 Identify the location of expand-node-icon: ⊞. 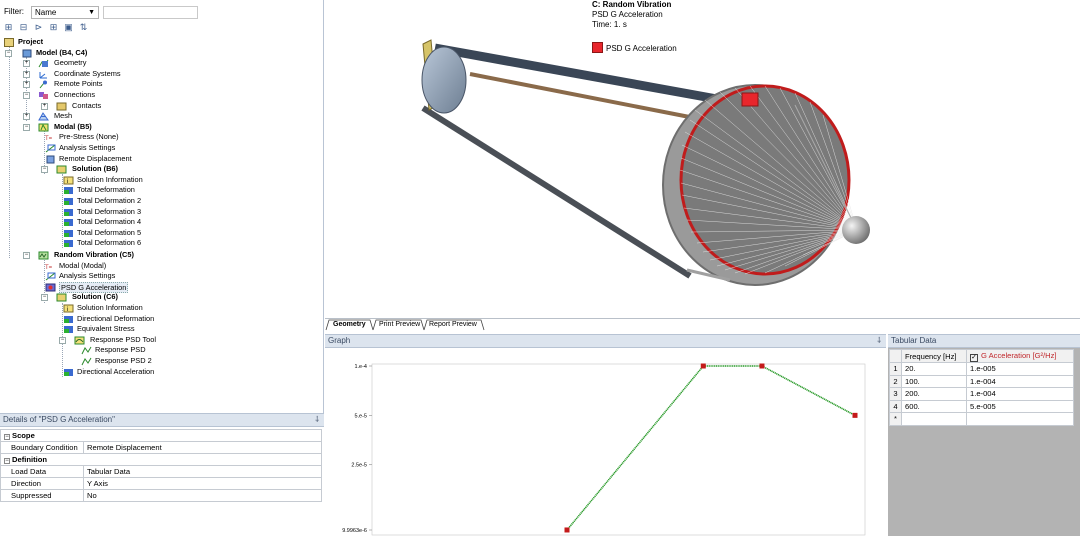
(53, 27).